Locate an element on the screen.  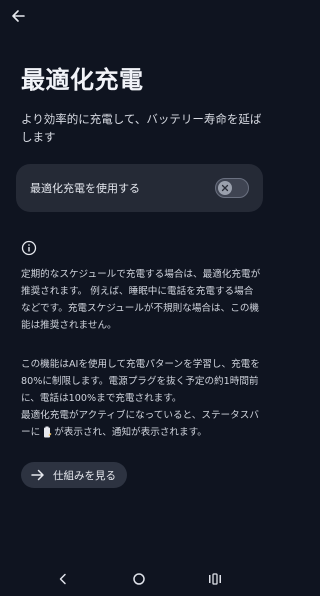
nav-recents-button is located at coordinates (215, 579).